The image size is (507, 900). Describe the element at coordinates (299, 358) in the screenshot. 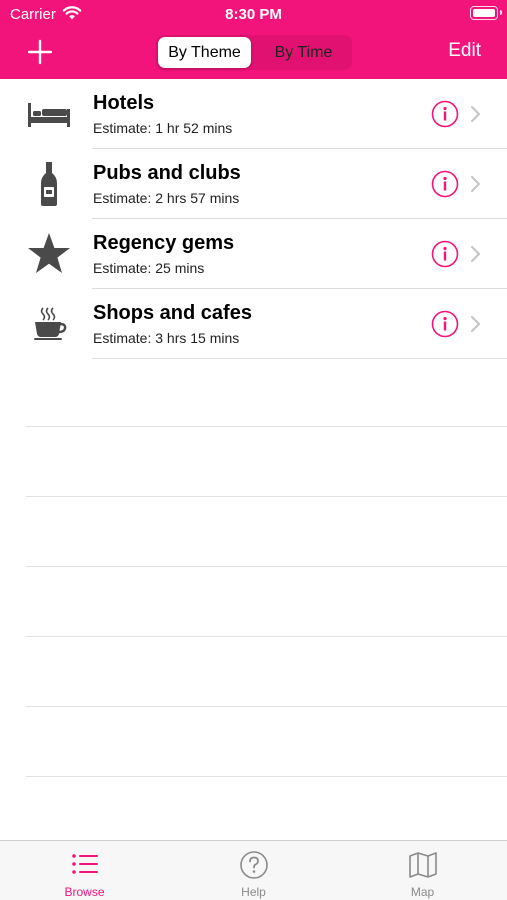

I see `row-separator` at that location.